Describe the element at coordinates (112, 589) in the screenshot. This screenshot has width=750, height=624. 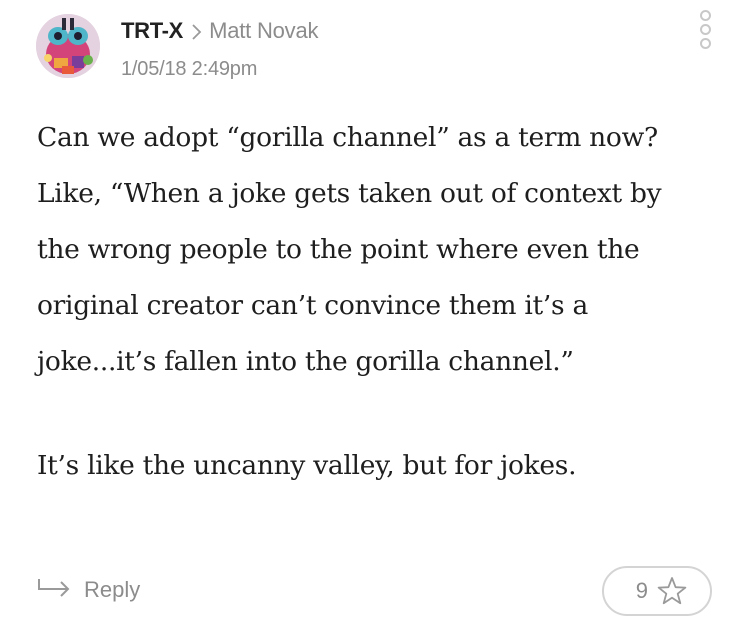
I see `reply-label: Reply` at that location.